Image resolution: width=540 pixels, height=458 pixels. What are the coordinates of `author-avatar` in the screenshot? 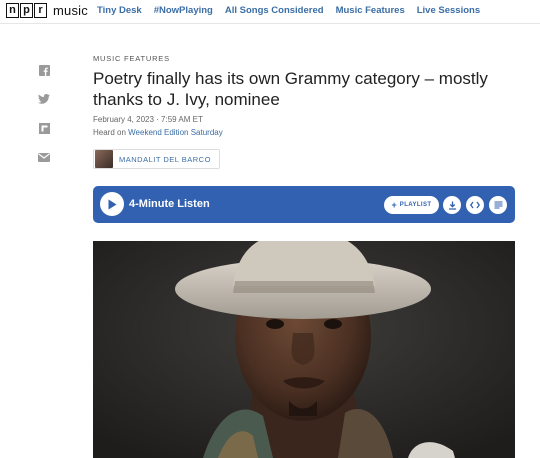 It's located at (104, 159).